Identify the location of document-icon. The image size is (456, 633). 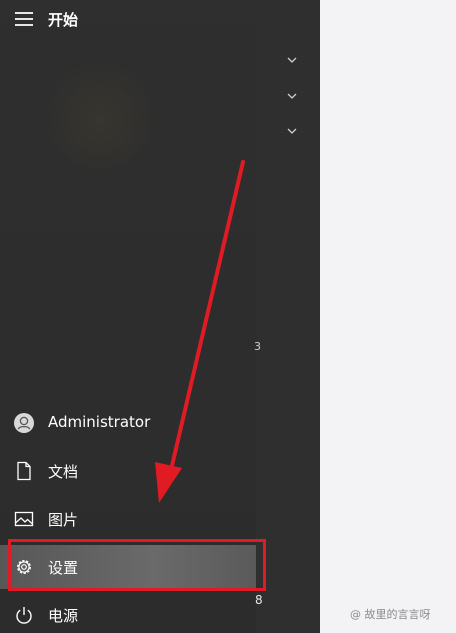
(24, 471).